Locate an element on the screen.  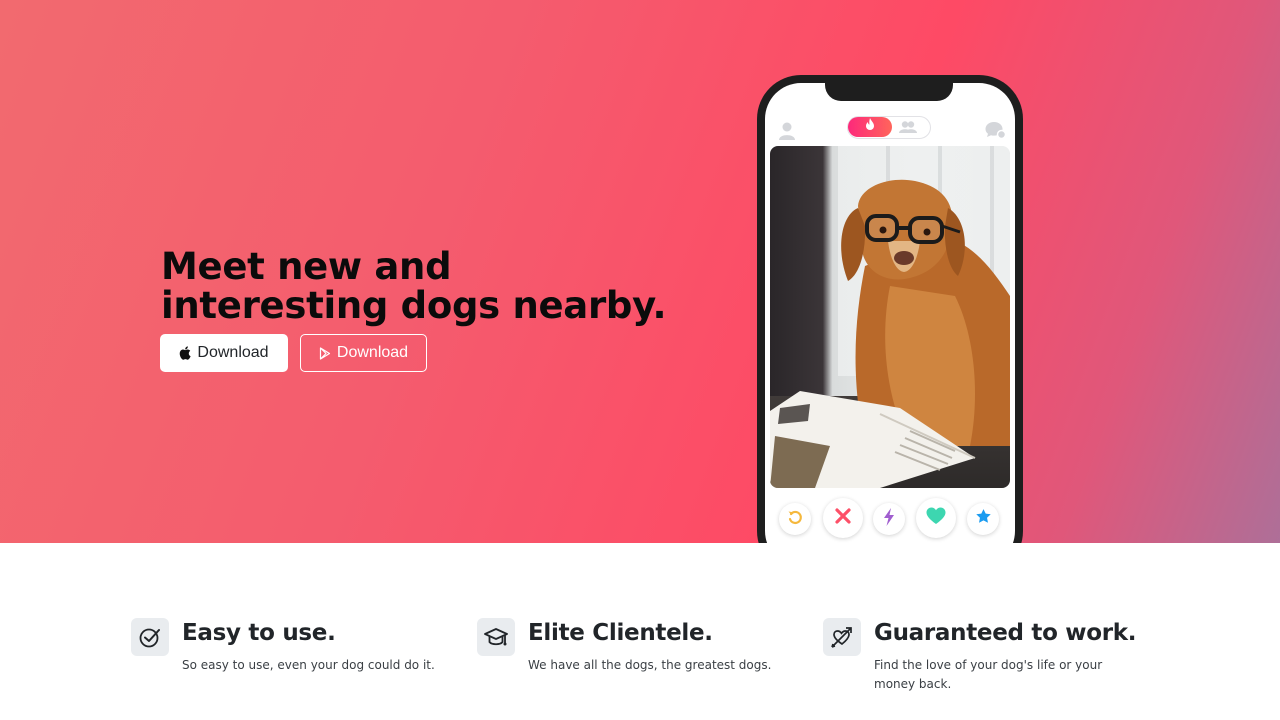
mode-toggle is located at coordinates (889, 127).